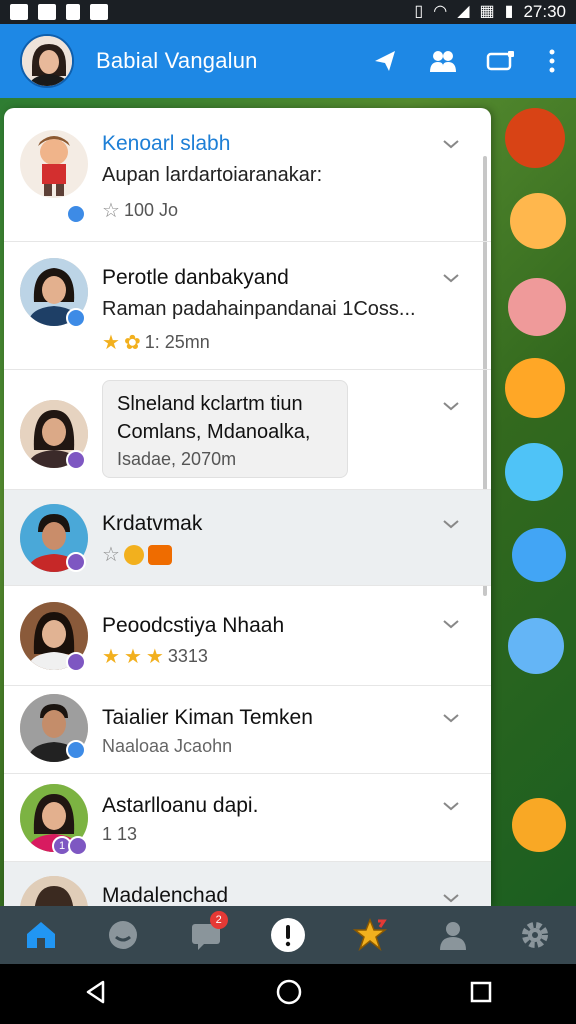 This screenshot has width=576, height=1024. Describe the element at coordinates (73, 12) in the screenshot. I see `clipboard-icon` at that location.